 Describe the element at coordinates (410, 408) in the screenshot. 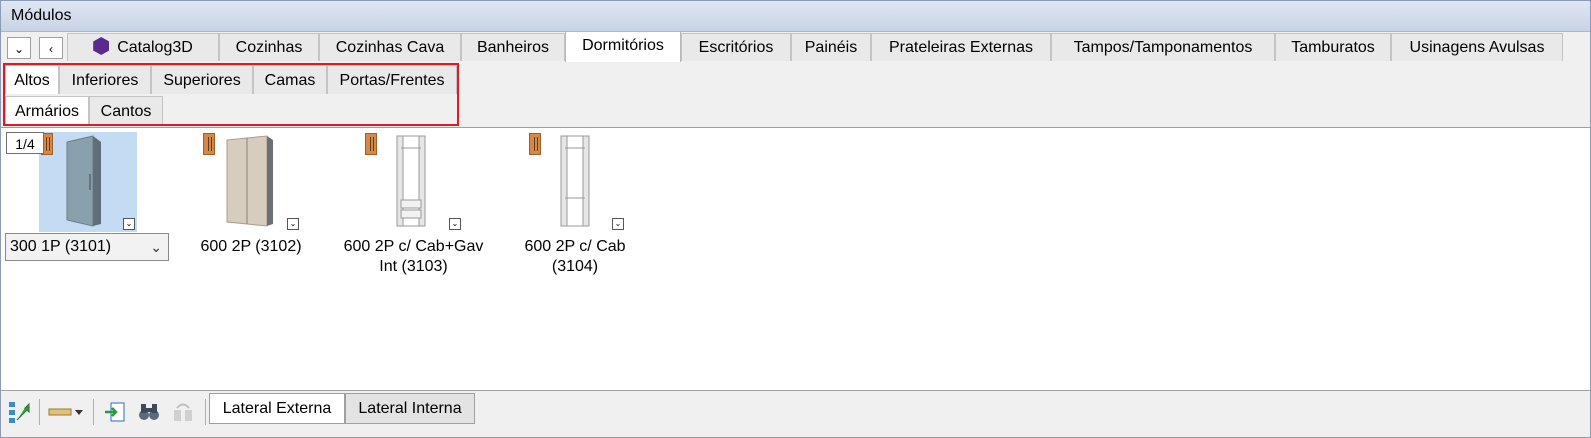

I see `tab-lateral-interna: Lateral Interna` at that location.